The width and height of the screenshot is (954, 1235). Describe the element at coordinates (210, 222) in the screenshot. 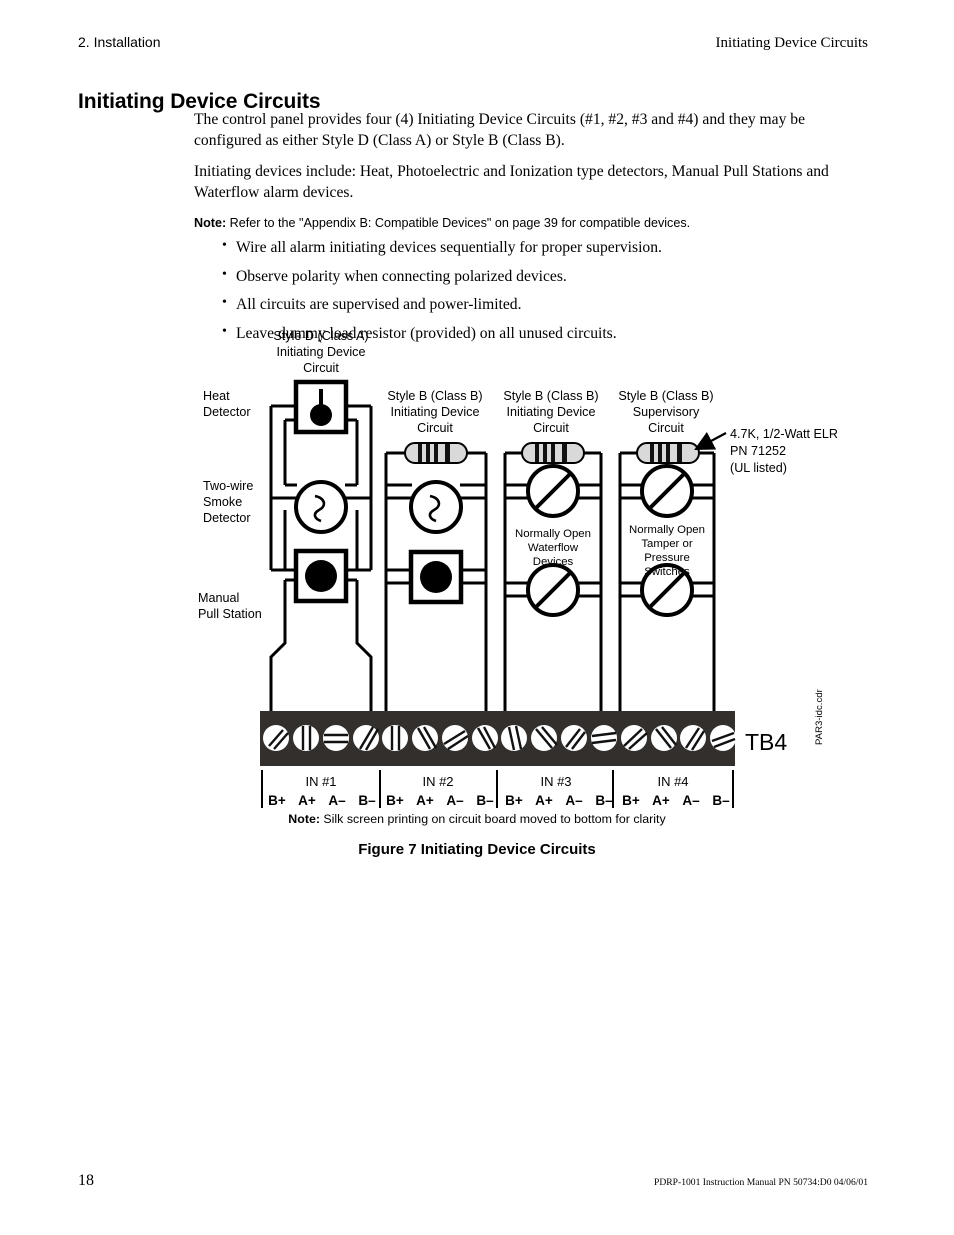

I see `note-lead-label: Note:` at that location.